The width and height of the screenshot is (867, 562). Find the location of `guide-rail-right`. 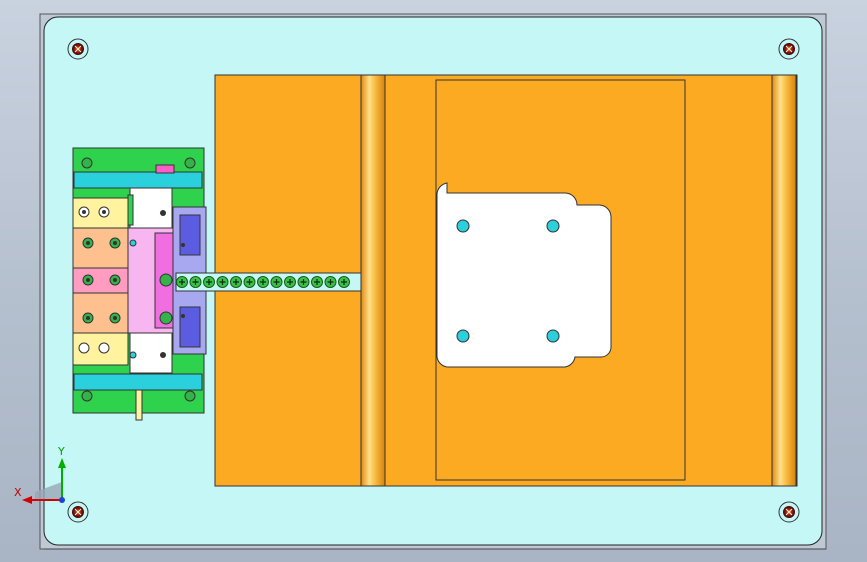

guide-rail-right is located at coordinates (784, 280).